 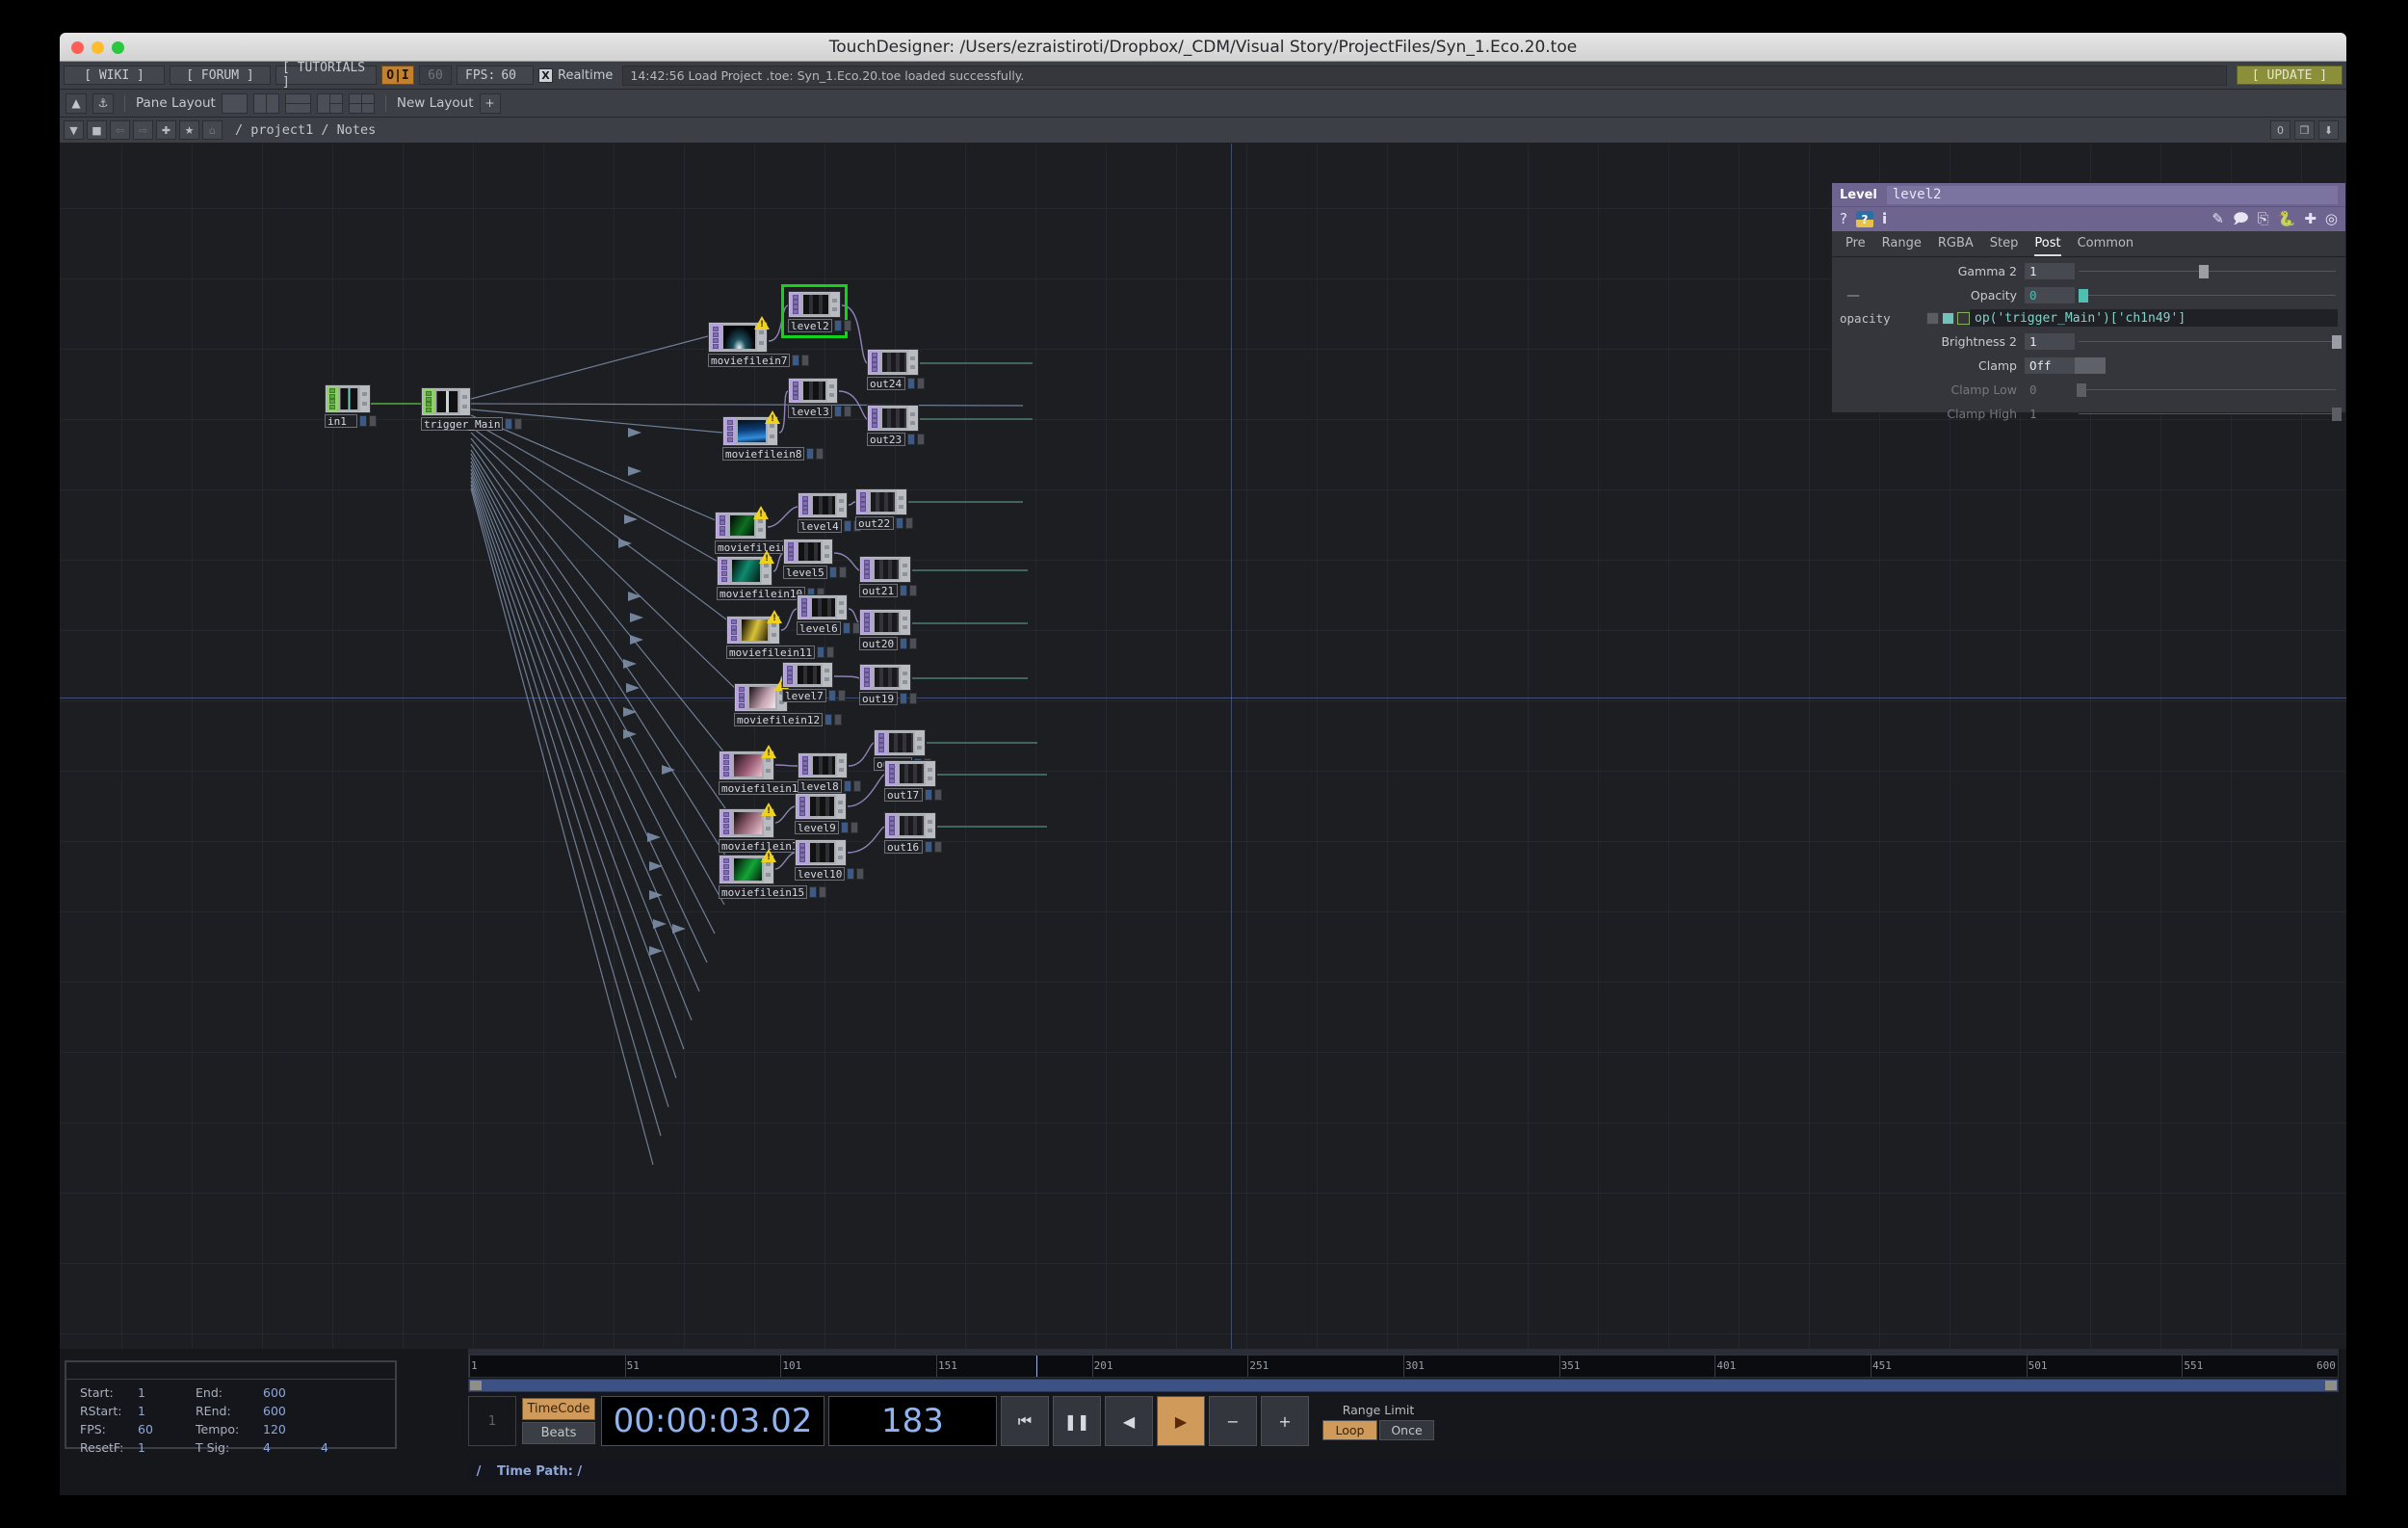 What do you see at coordinates (819, 311) in the screenshot?
I see `network-node-level2: level2` at bounding box center [819, 311].